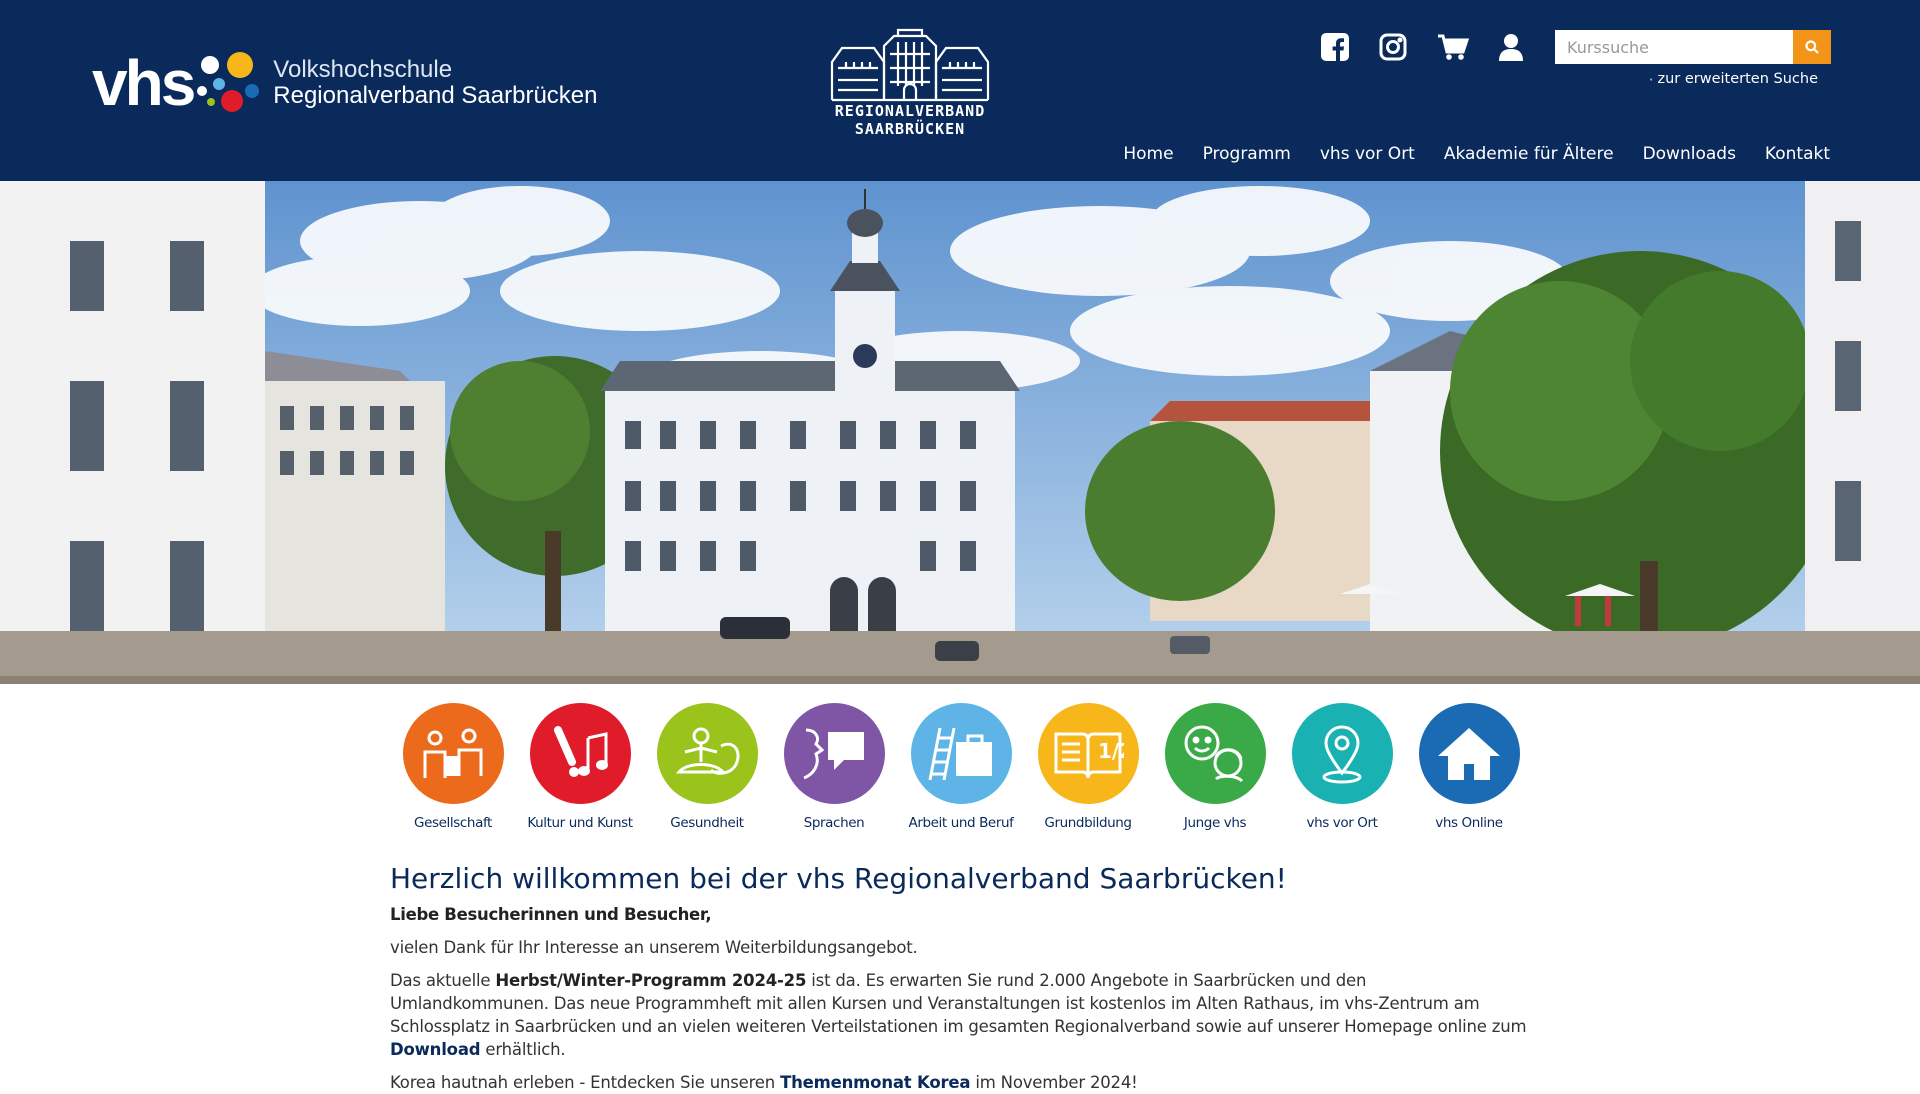 This screenshot has width=1920, height=1094. Describe the element at coordinates (580, 823) in the screenshot. I see `category-label: Kultur und Kunst` at that location.